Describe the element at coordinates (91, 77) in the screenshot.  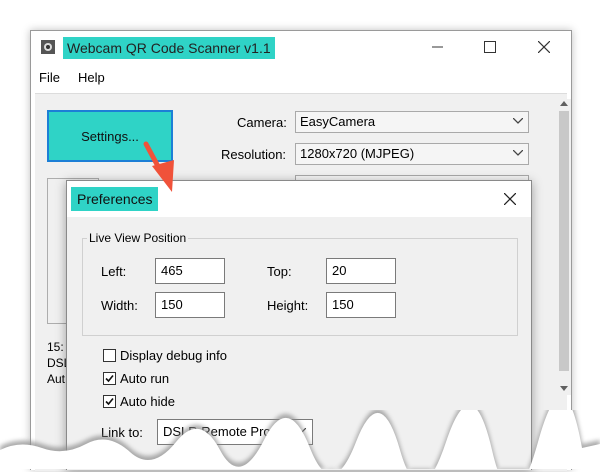
I see `menu-help: Help` at that location.